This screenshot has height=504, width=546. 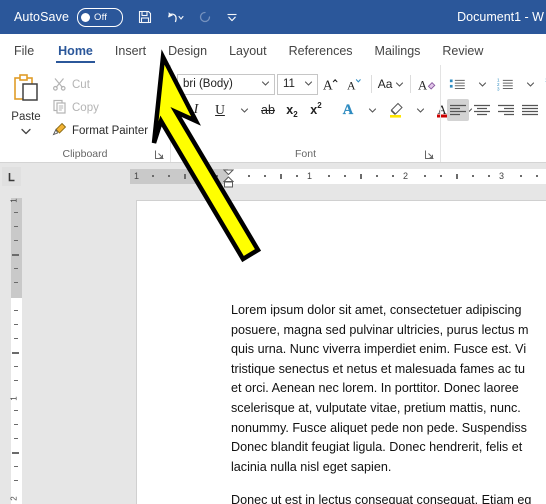 I want to click on font-name-chevron-down-icon, so click(x=265, y=84).